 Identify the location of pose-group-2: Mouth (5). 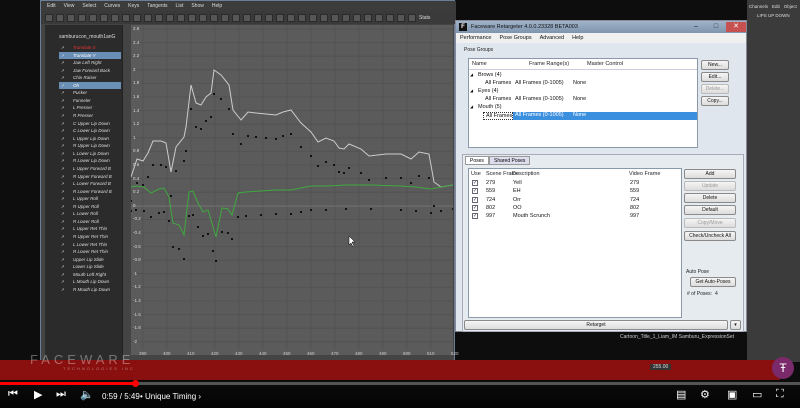
(487, 107).